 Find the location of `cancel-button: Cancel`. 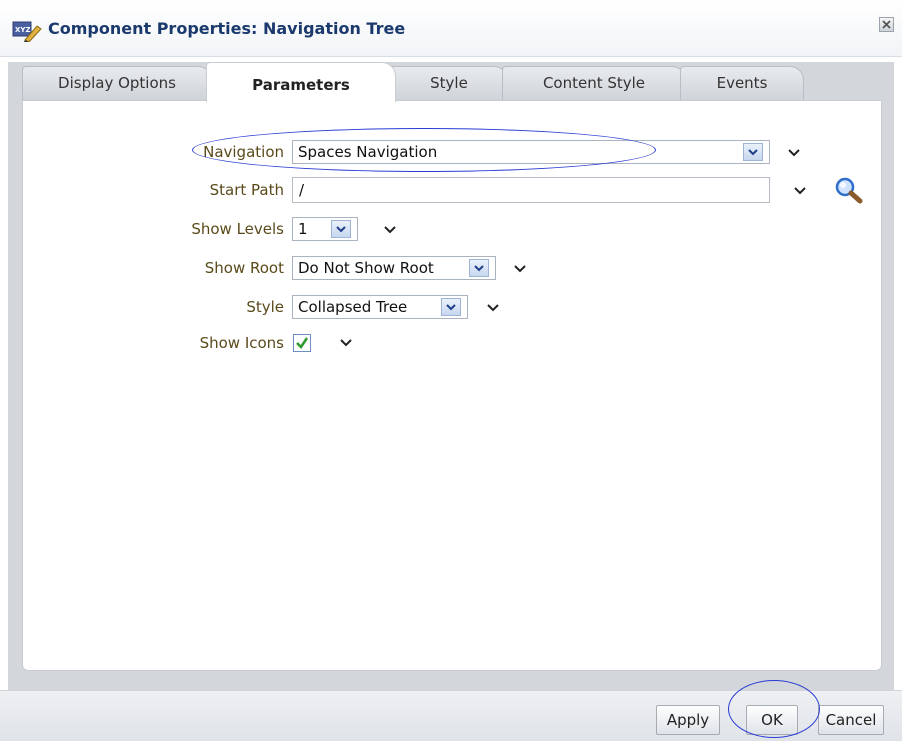

cancel-button: Cancel is located at coordinates (851, 720).